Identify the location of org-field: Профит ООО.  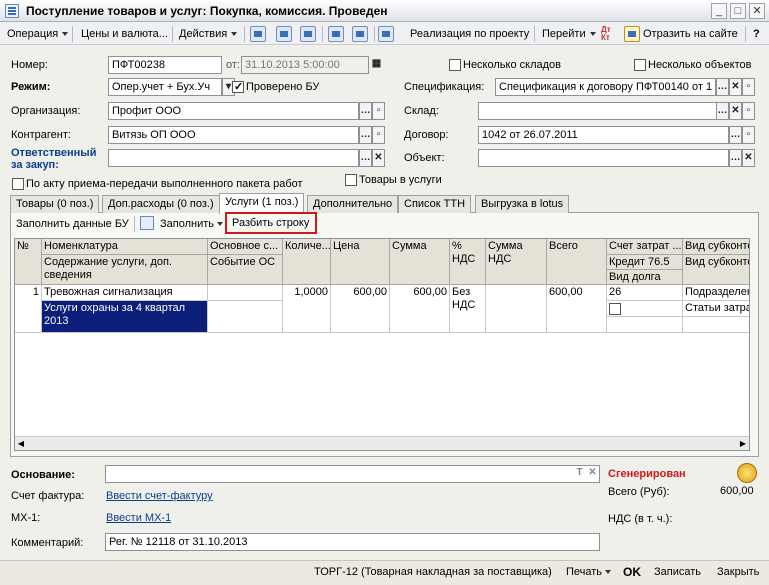
(233, 111).